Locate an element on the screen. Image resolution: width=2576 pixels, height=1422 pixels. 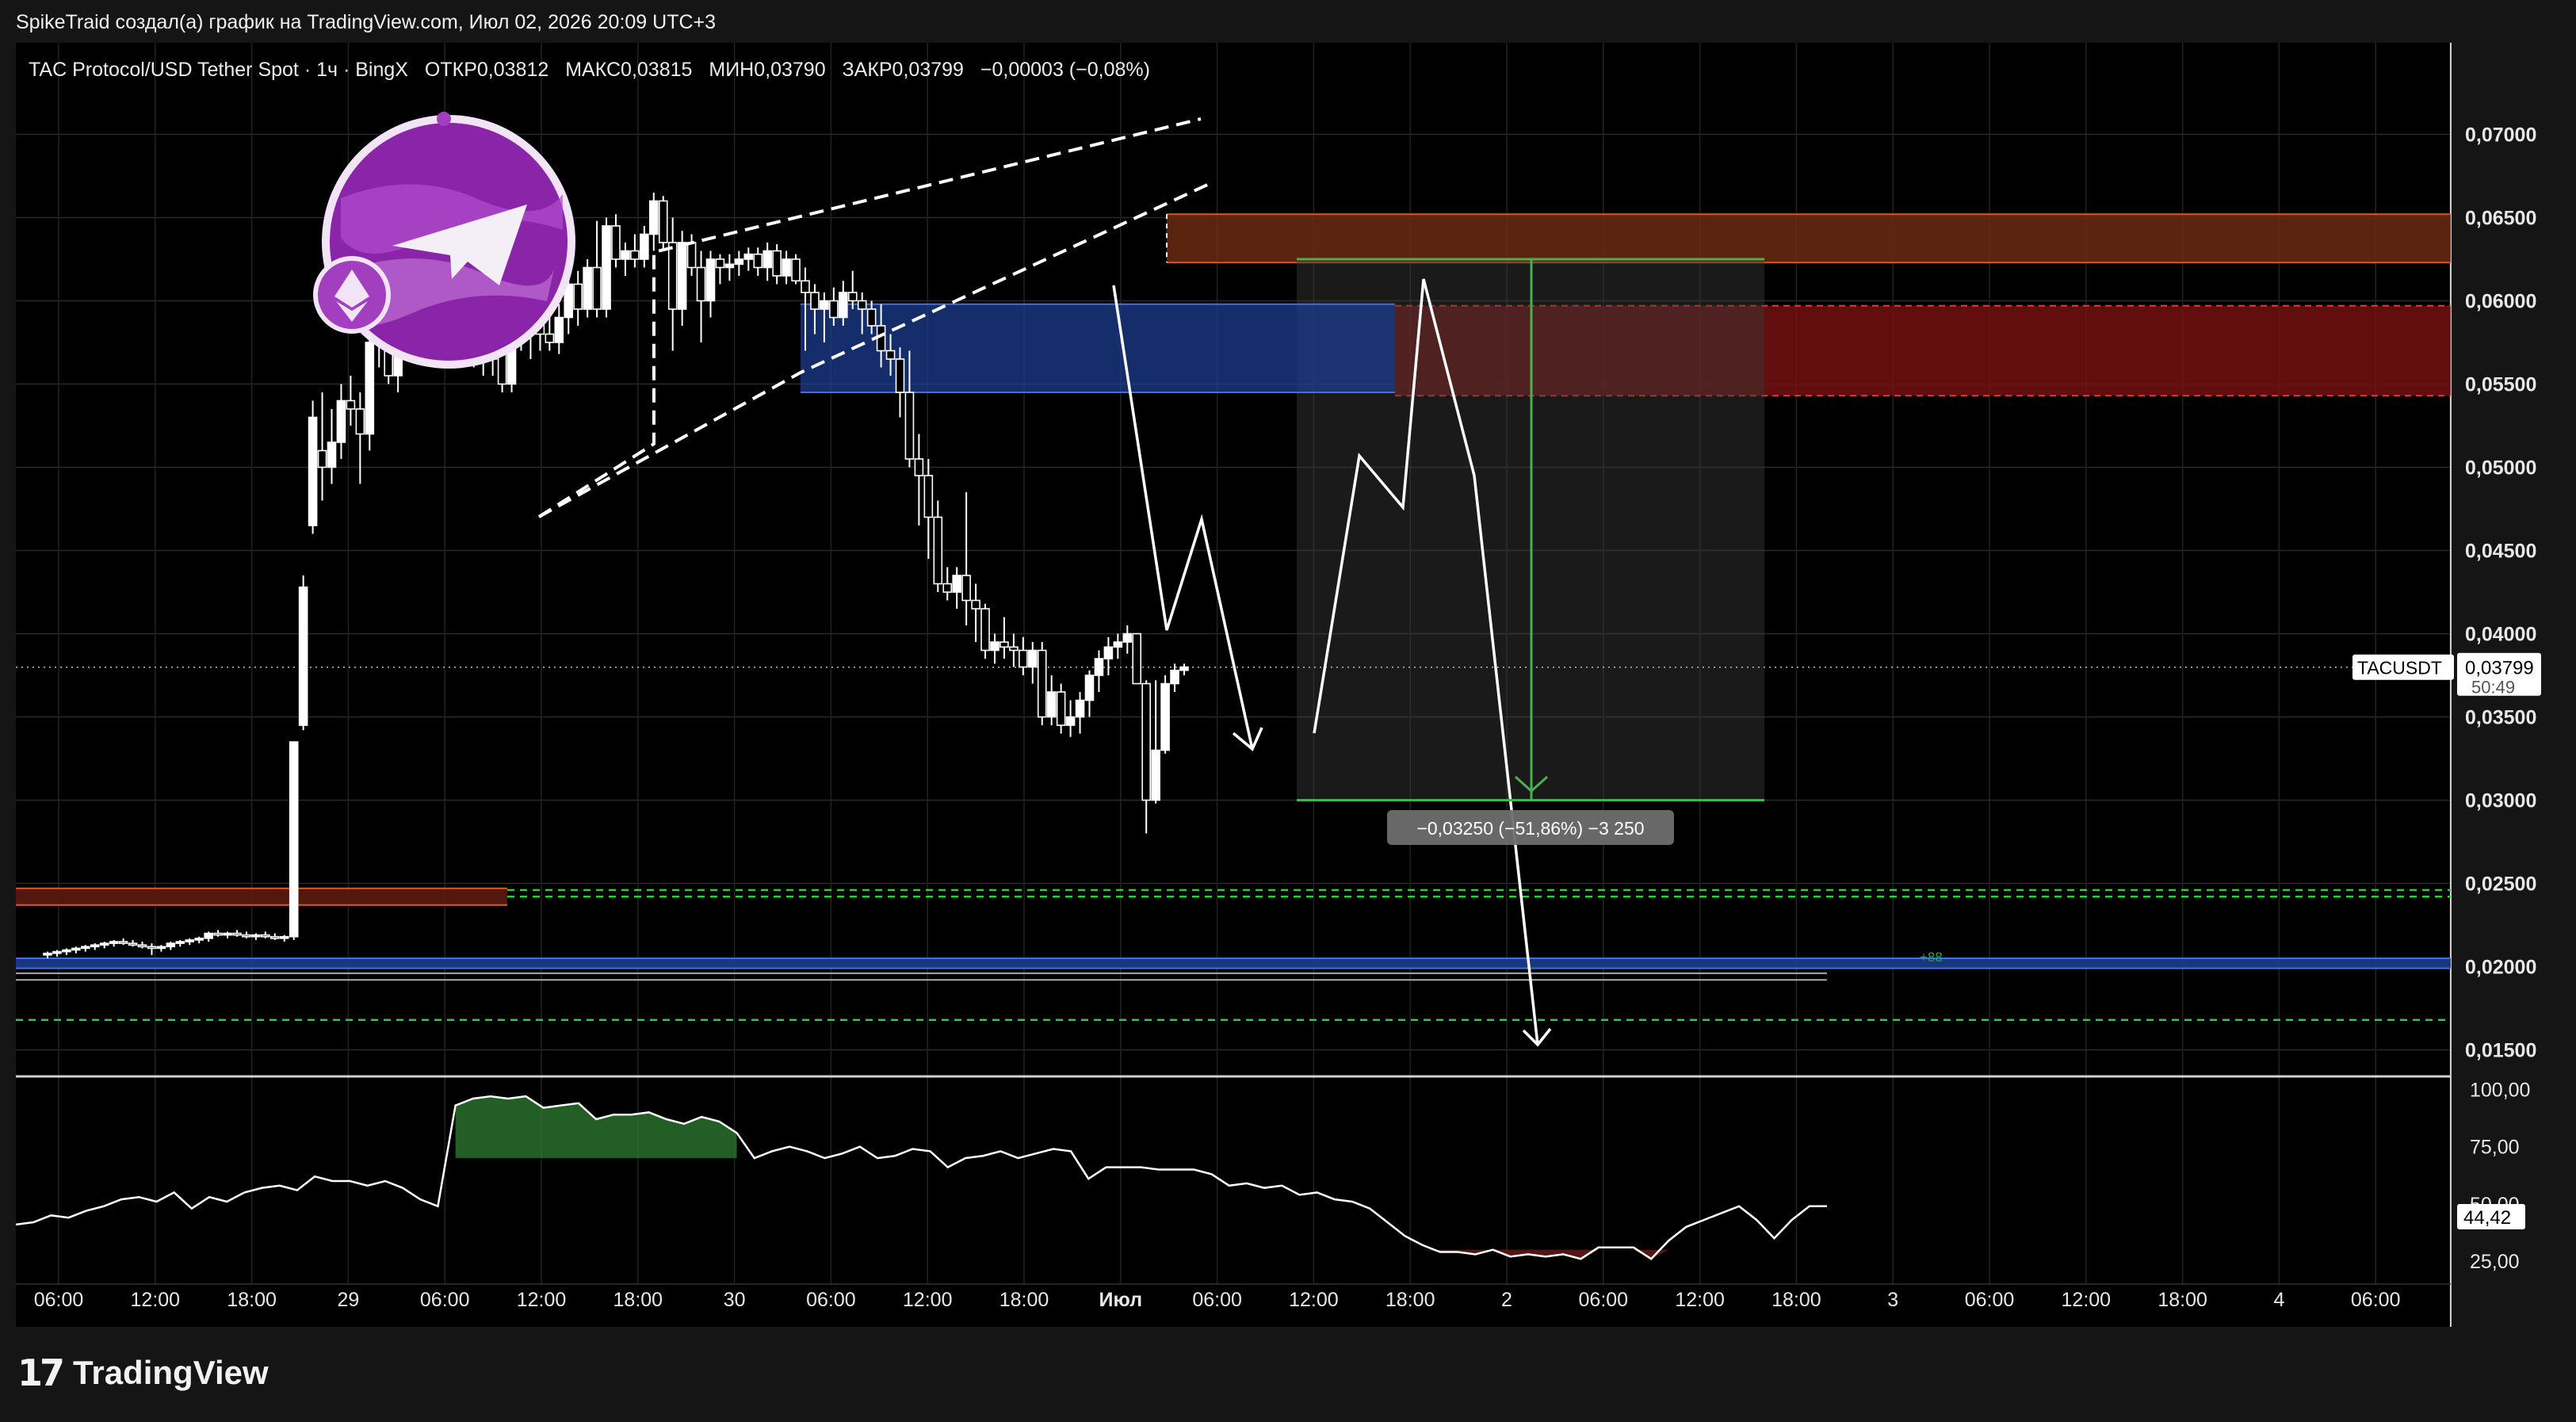
time-tick-label: 3 is located at coordinates (1892, 1300).